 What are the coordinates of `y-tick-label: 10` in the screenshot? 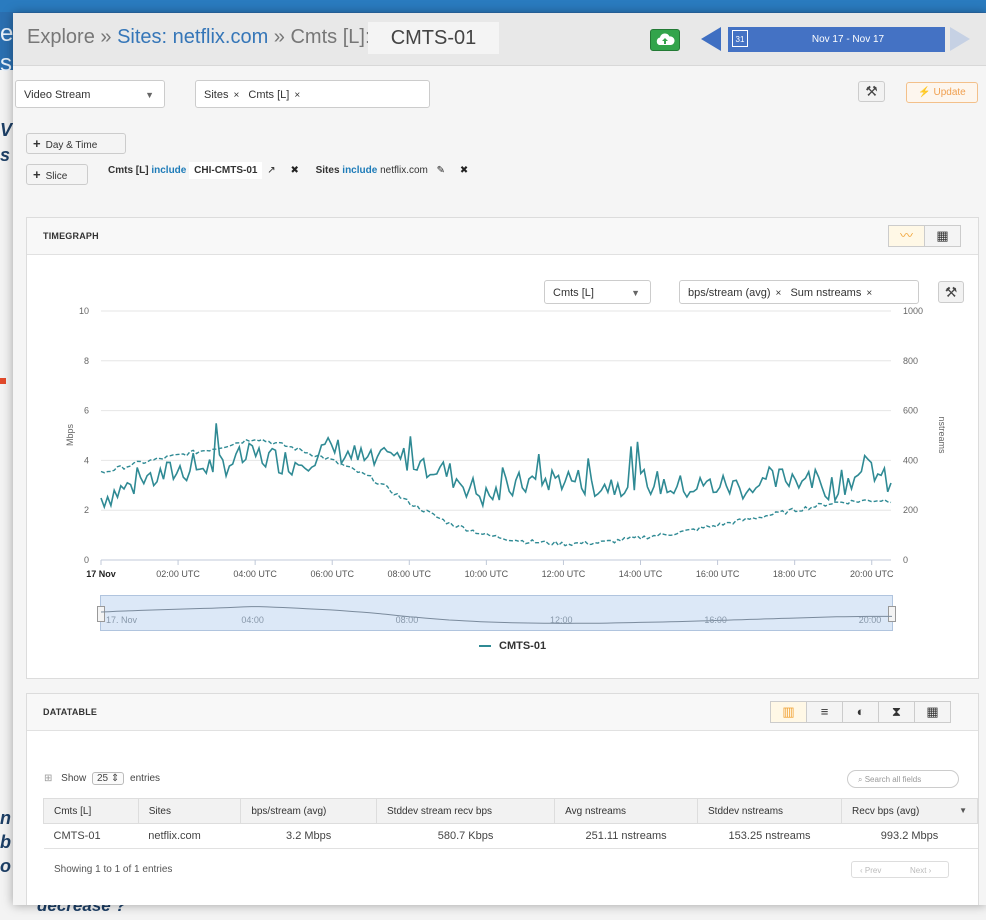 It's located at (84, 311).